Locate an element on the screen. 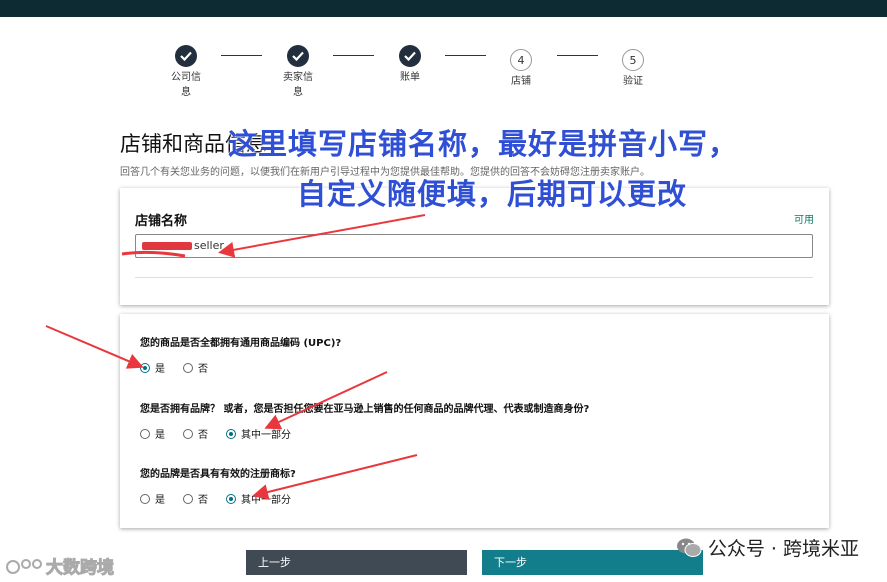 The width and height of the screenshot is (887, 582). watermark-left-text: 大数跨境 is located at coordinates (80, 568).